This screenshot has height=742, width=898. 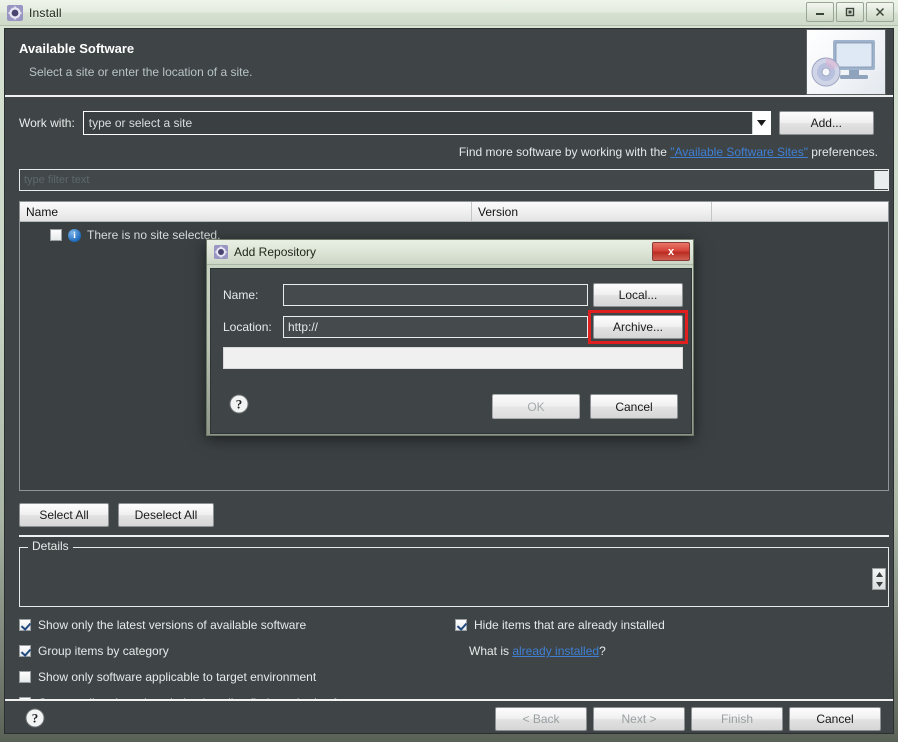 I want to click on triangle-down-icon, so click(x=879, y=584).